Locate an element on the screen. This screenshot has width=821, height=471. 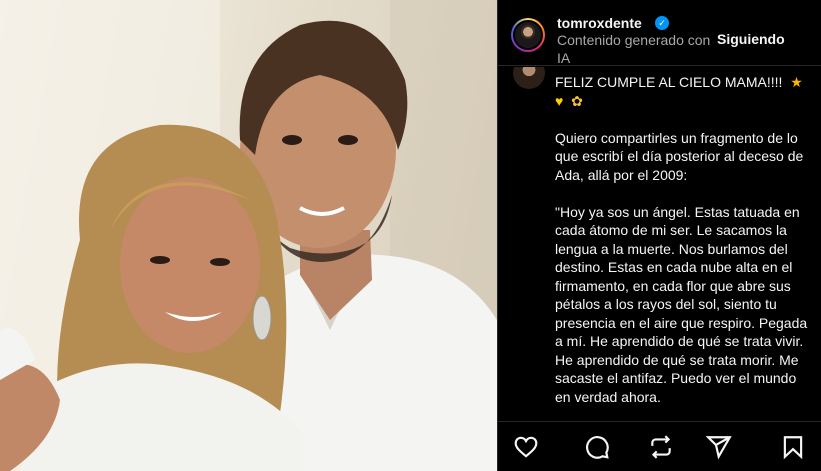
avatar-photo is located at coordinates (528, 35).